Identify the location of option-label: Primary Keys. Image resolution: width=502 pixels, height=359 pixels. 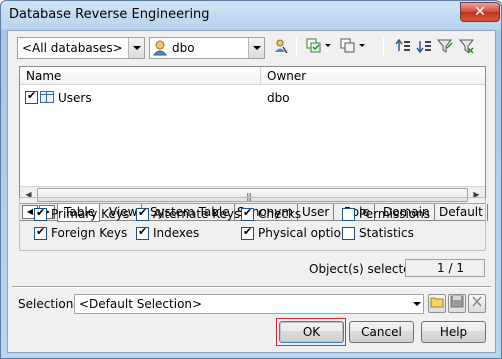
(90, 214).